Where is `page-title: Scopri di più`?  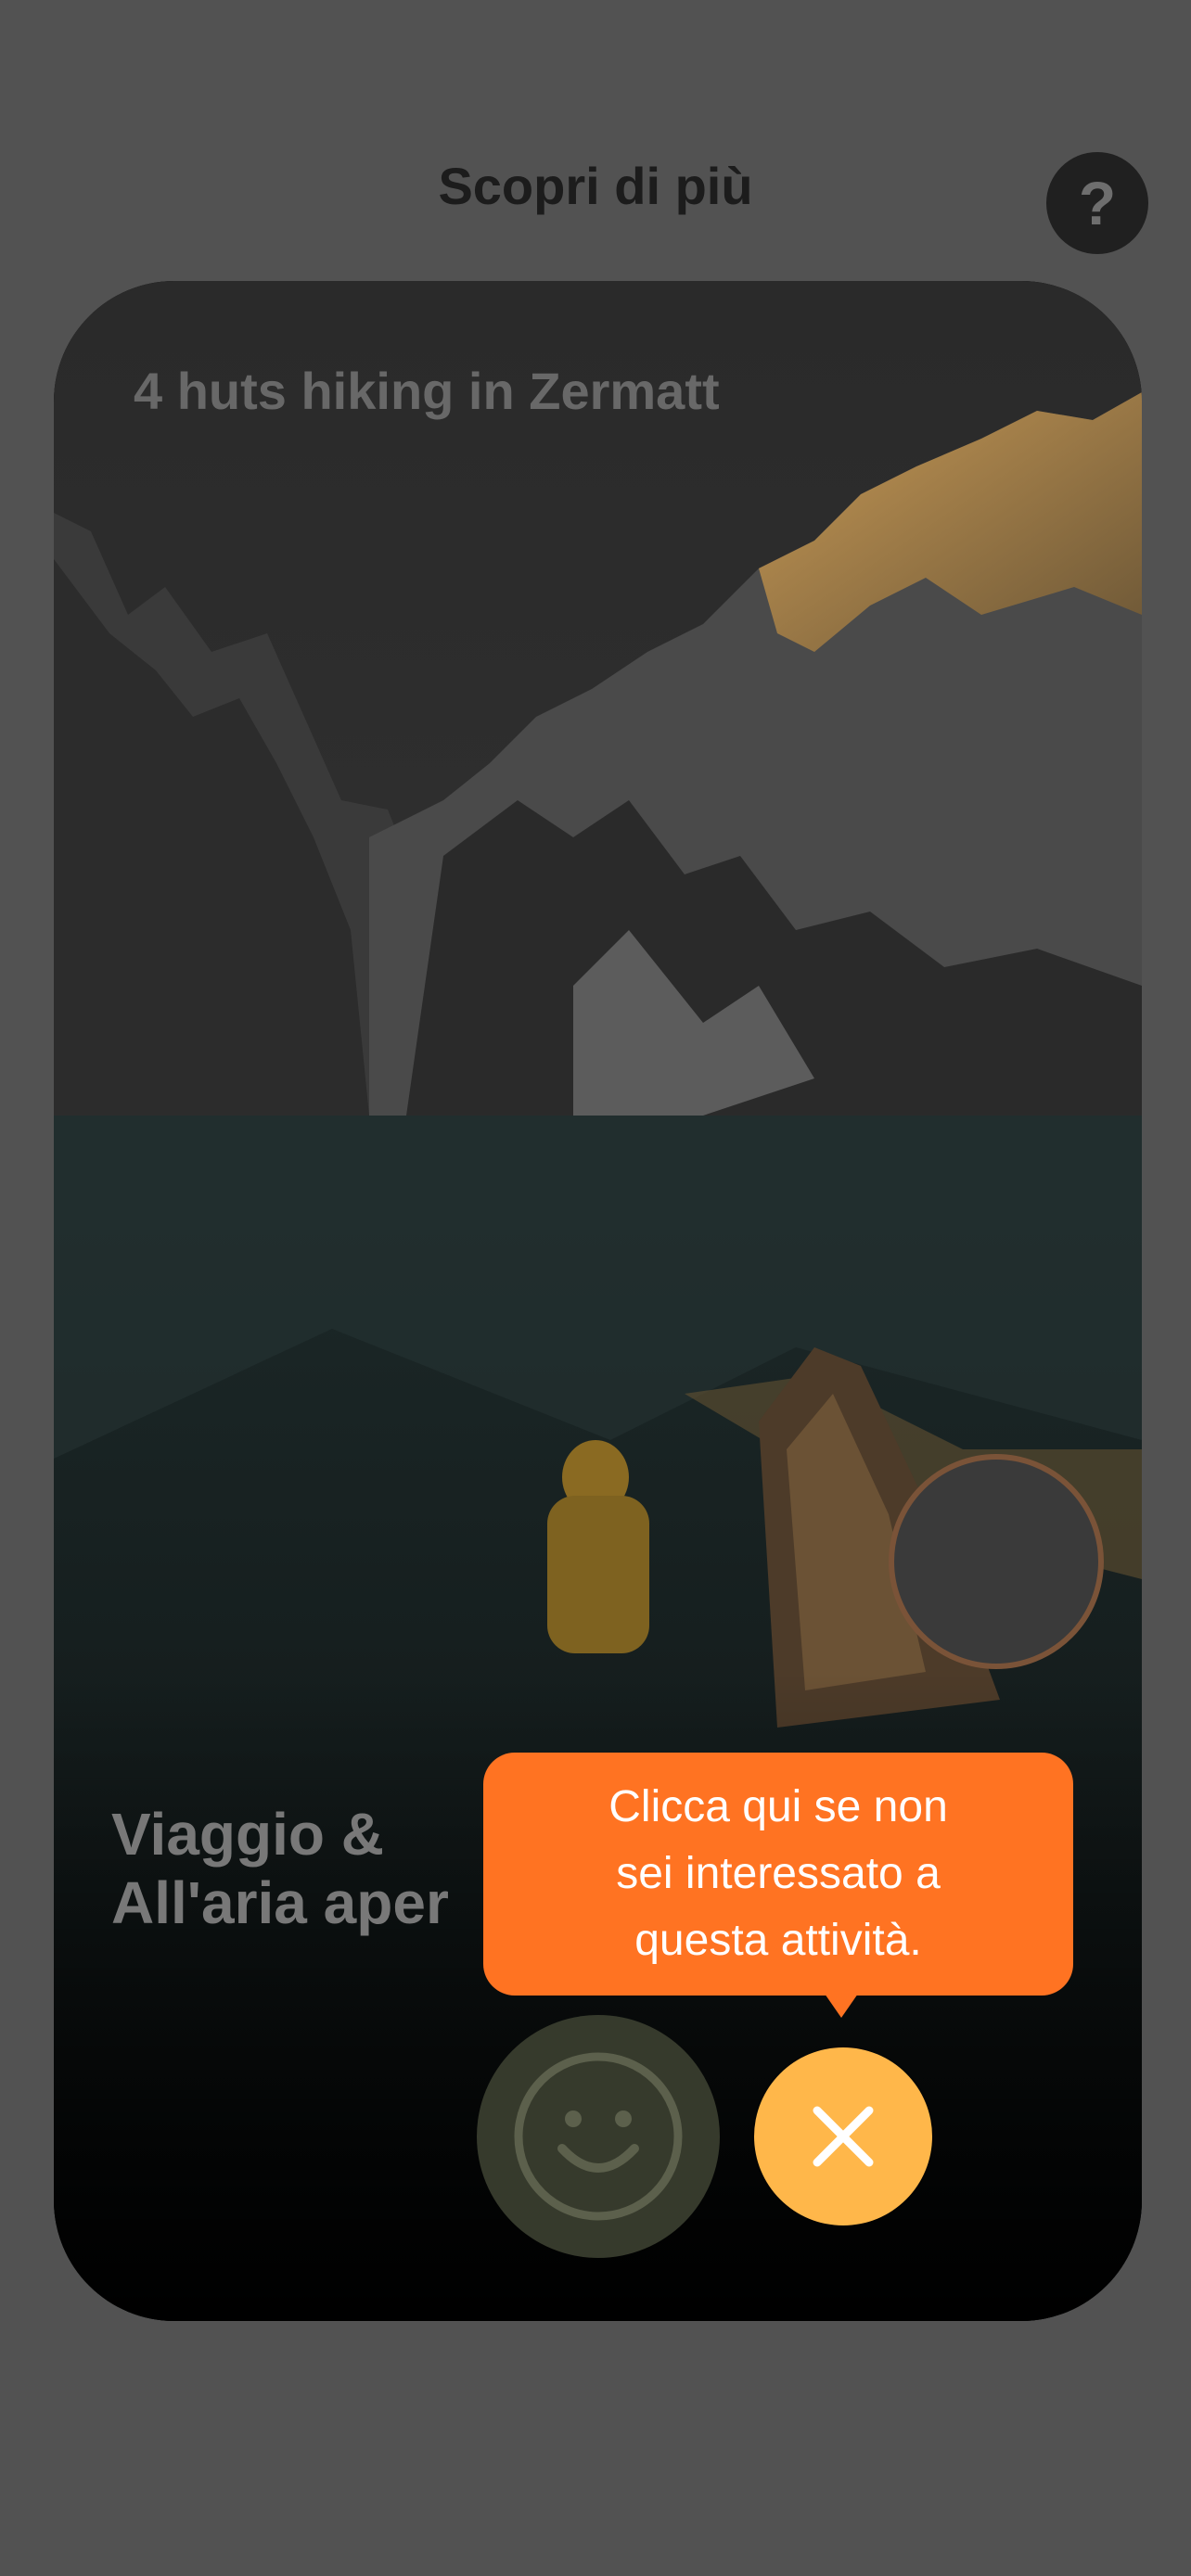
page-title: Scopri di più is located at coordinates (595, 186).